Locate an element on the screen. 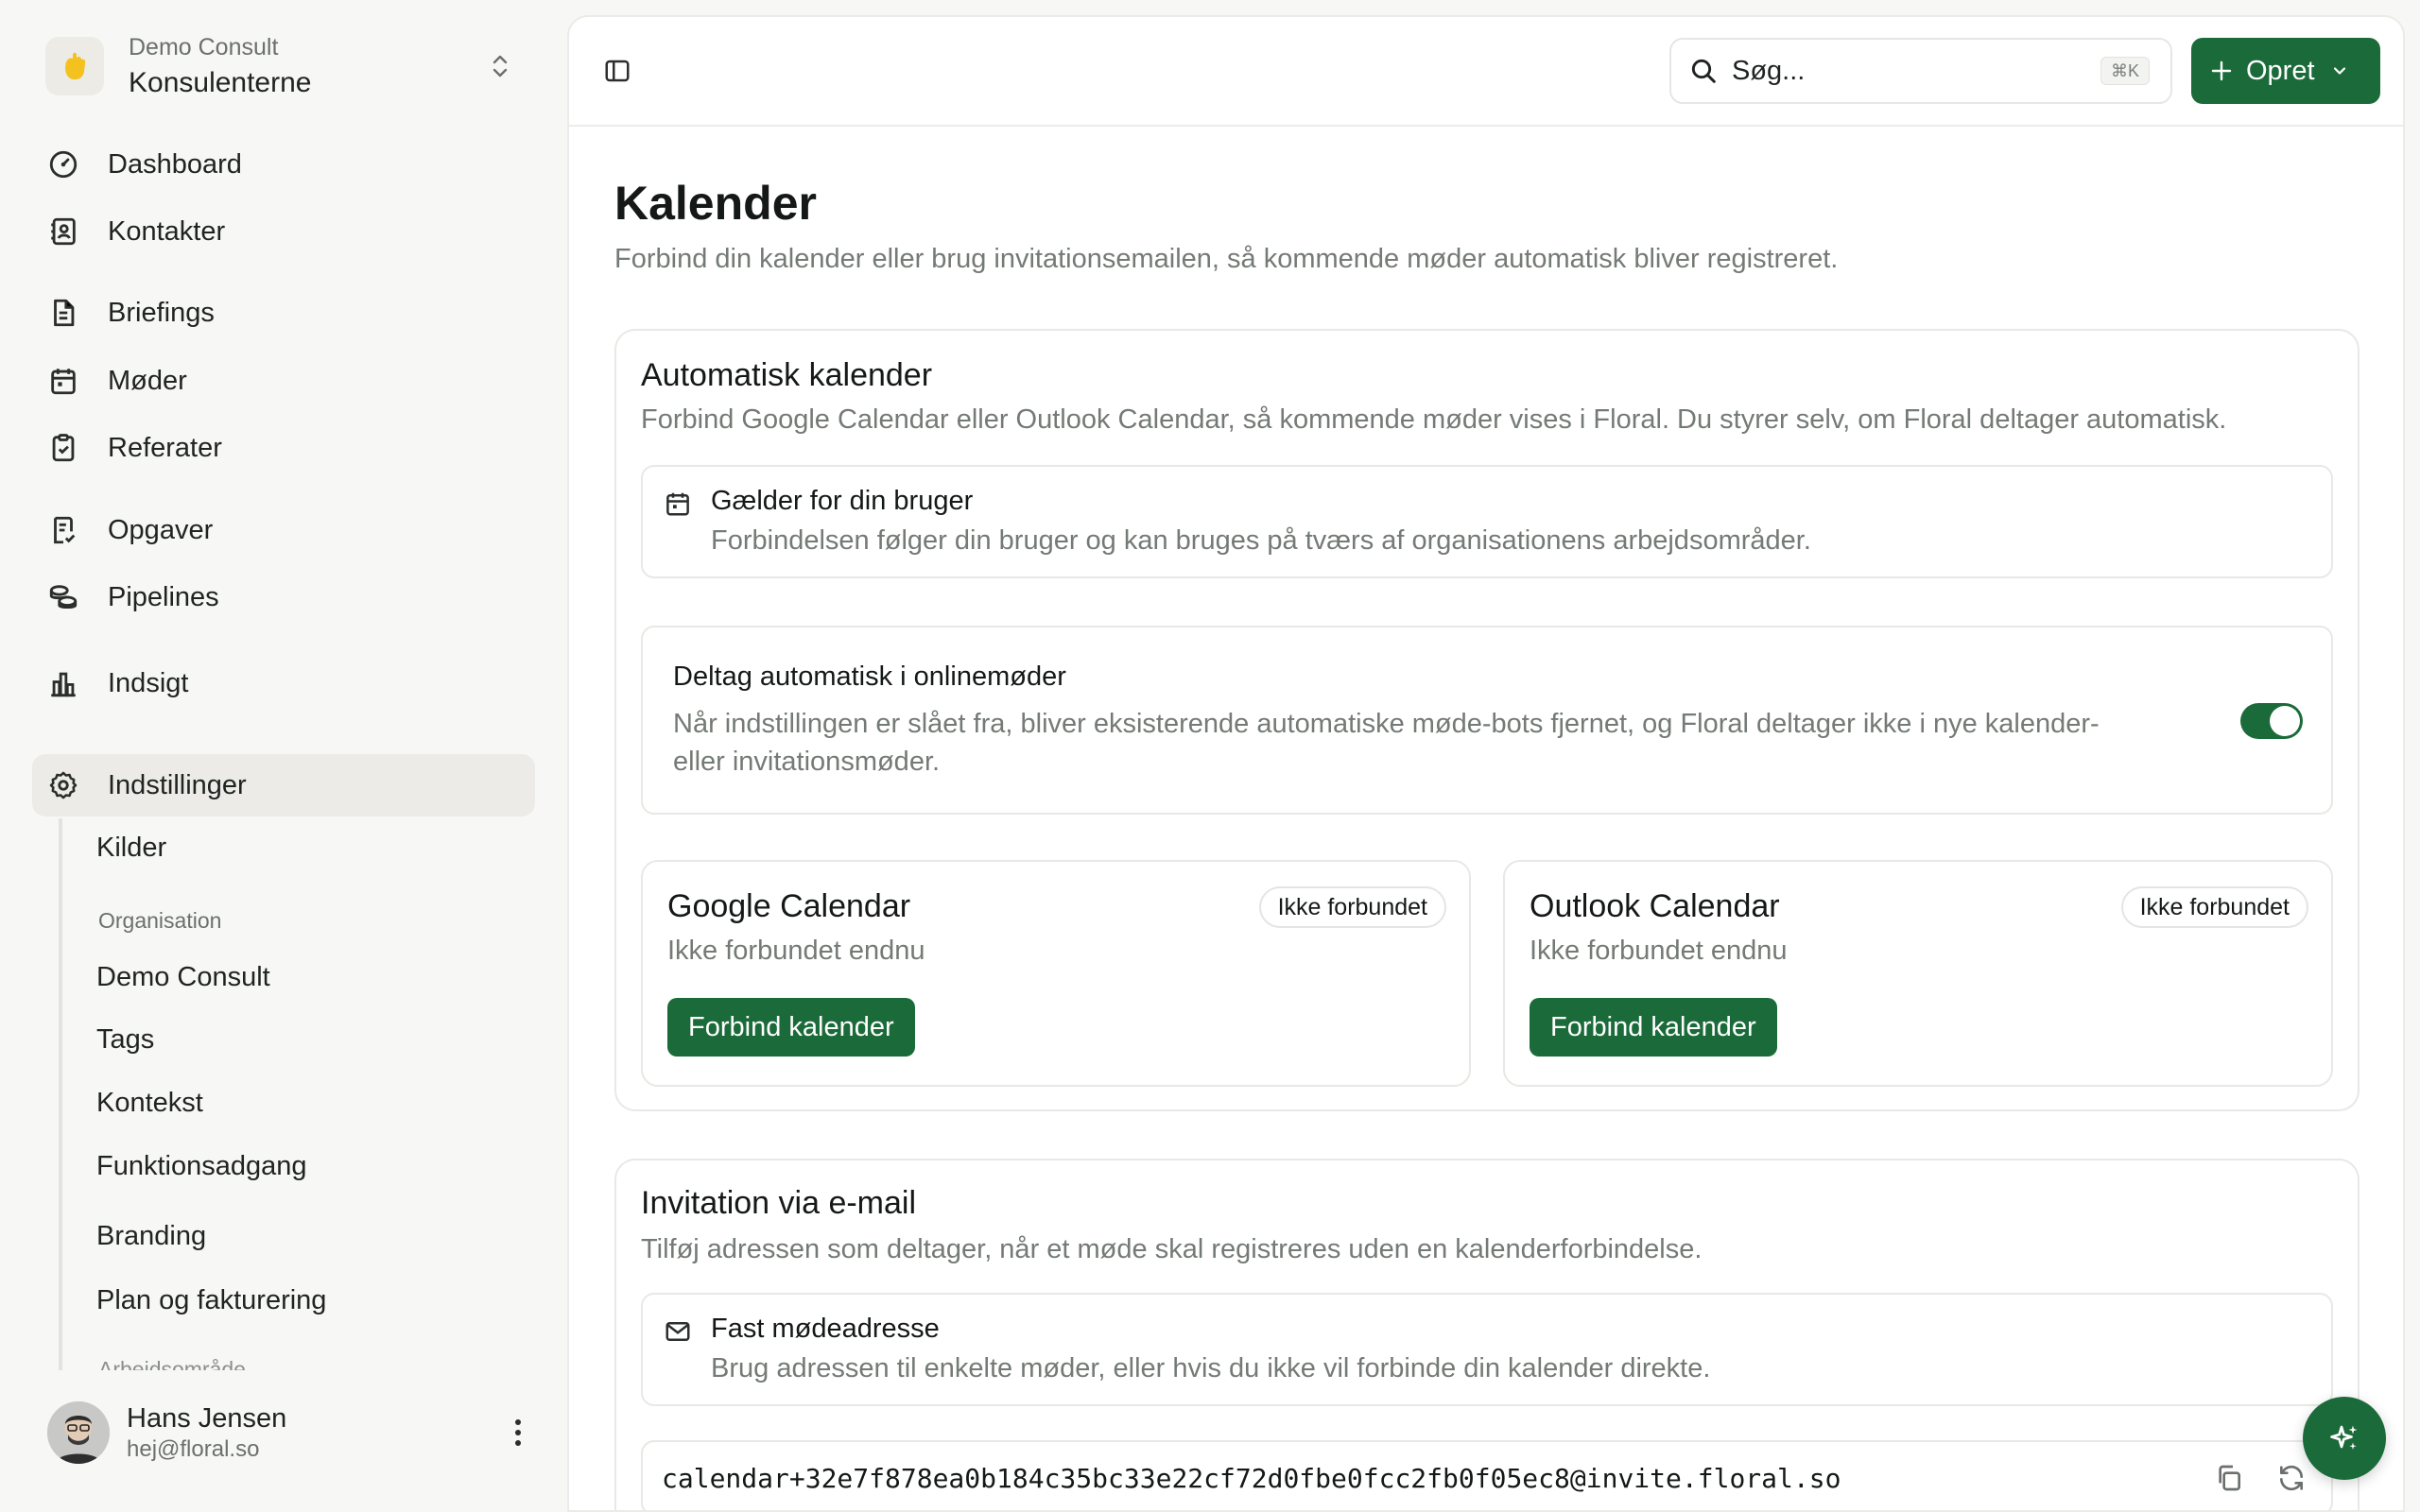 The image size is (2420, 1512). avatar is located at coordinates (79, 1432).